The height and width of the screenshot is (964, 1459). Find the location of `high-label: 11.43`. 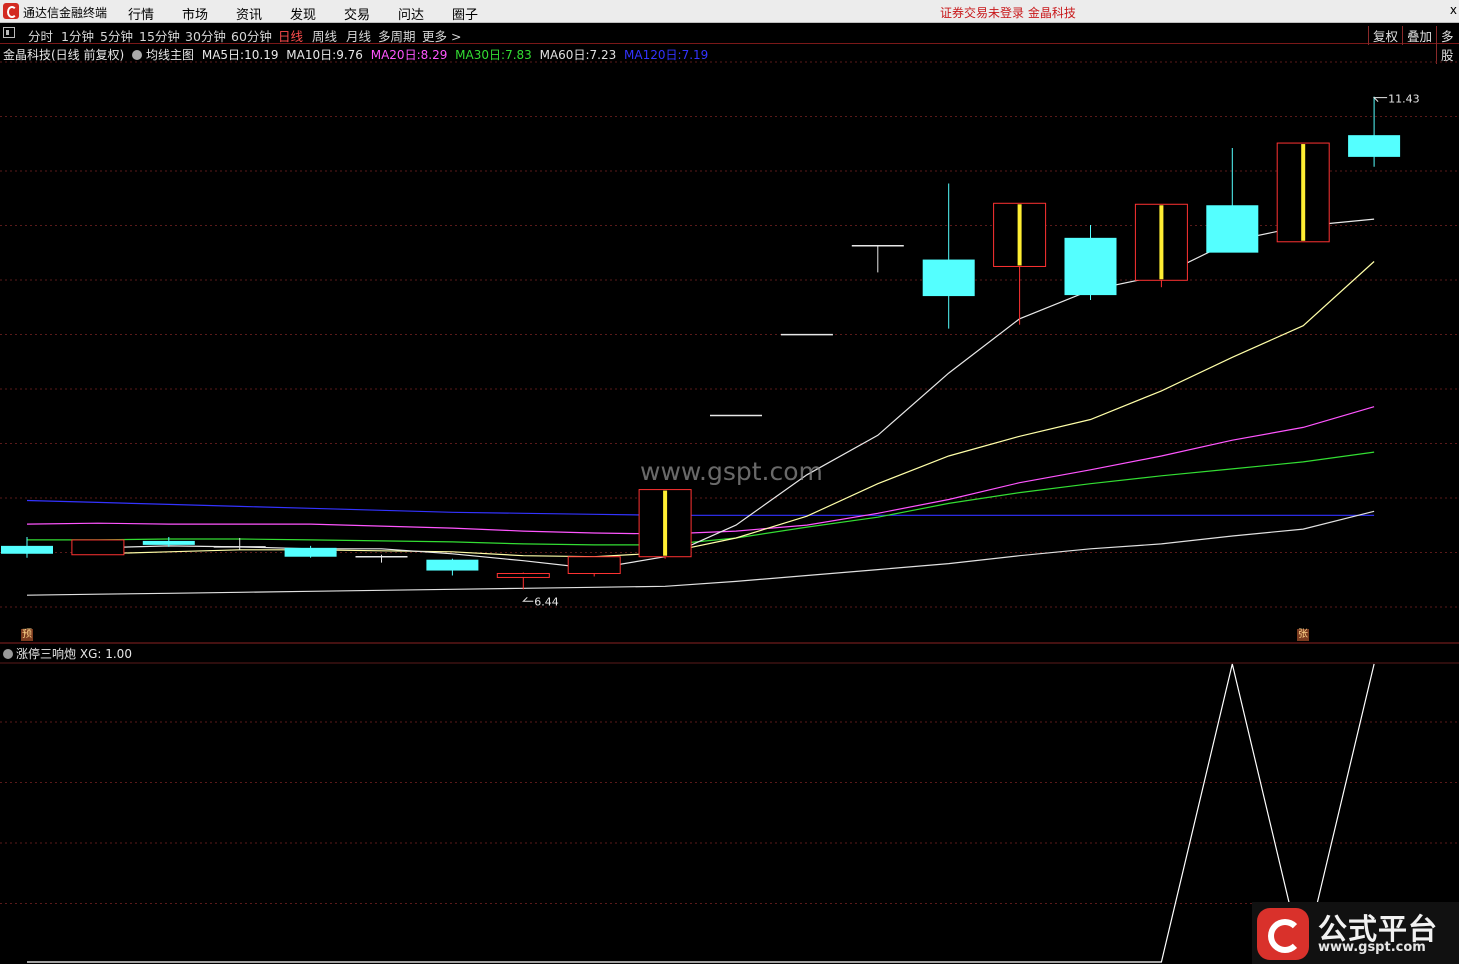

high-label: 11.43 is located at coordinates (1404, 99).